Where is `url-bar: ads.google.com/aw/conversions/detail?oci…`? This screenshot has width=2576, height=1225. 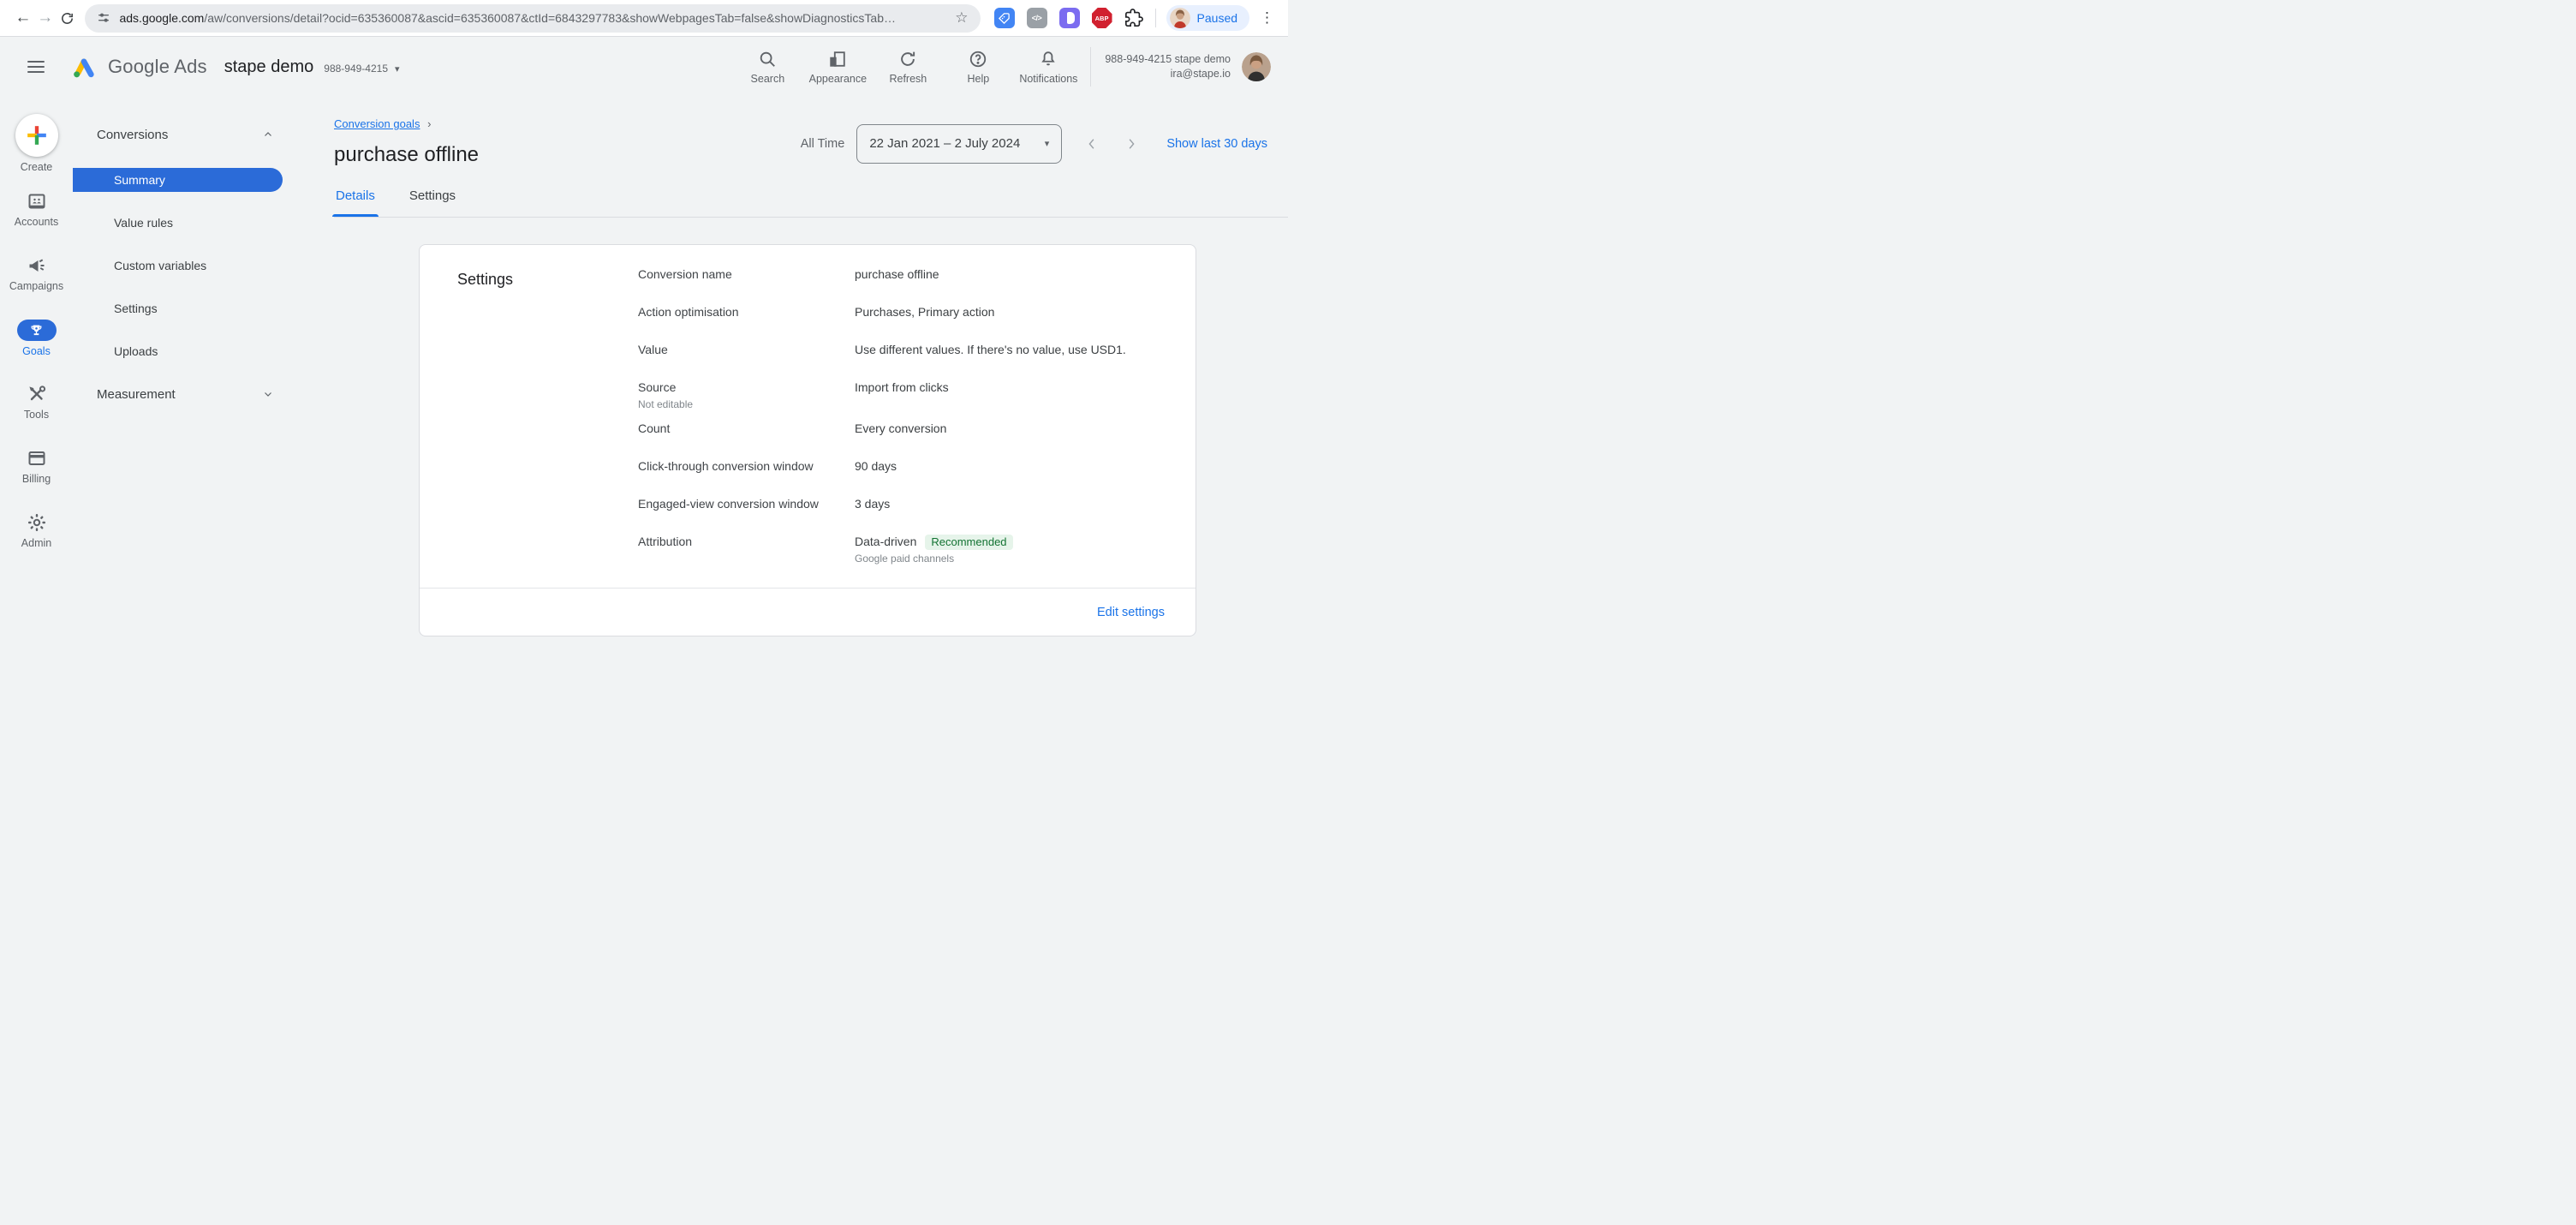
url-bar: ads.google.com/aw/conversions/detail?oci… is located at coordinates (533, 18).